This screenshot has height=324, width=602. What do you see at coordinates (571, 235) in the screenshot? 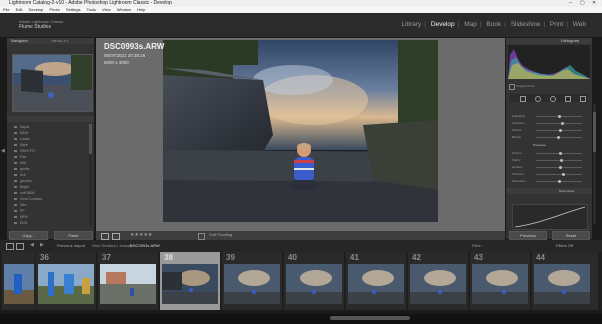
I see `reset-button: Reset` at bounding box center [571, 235].